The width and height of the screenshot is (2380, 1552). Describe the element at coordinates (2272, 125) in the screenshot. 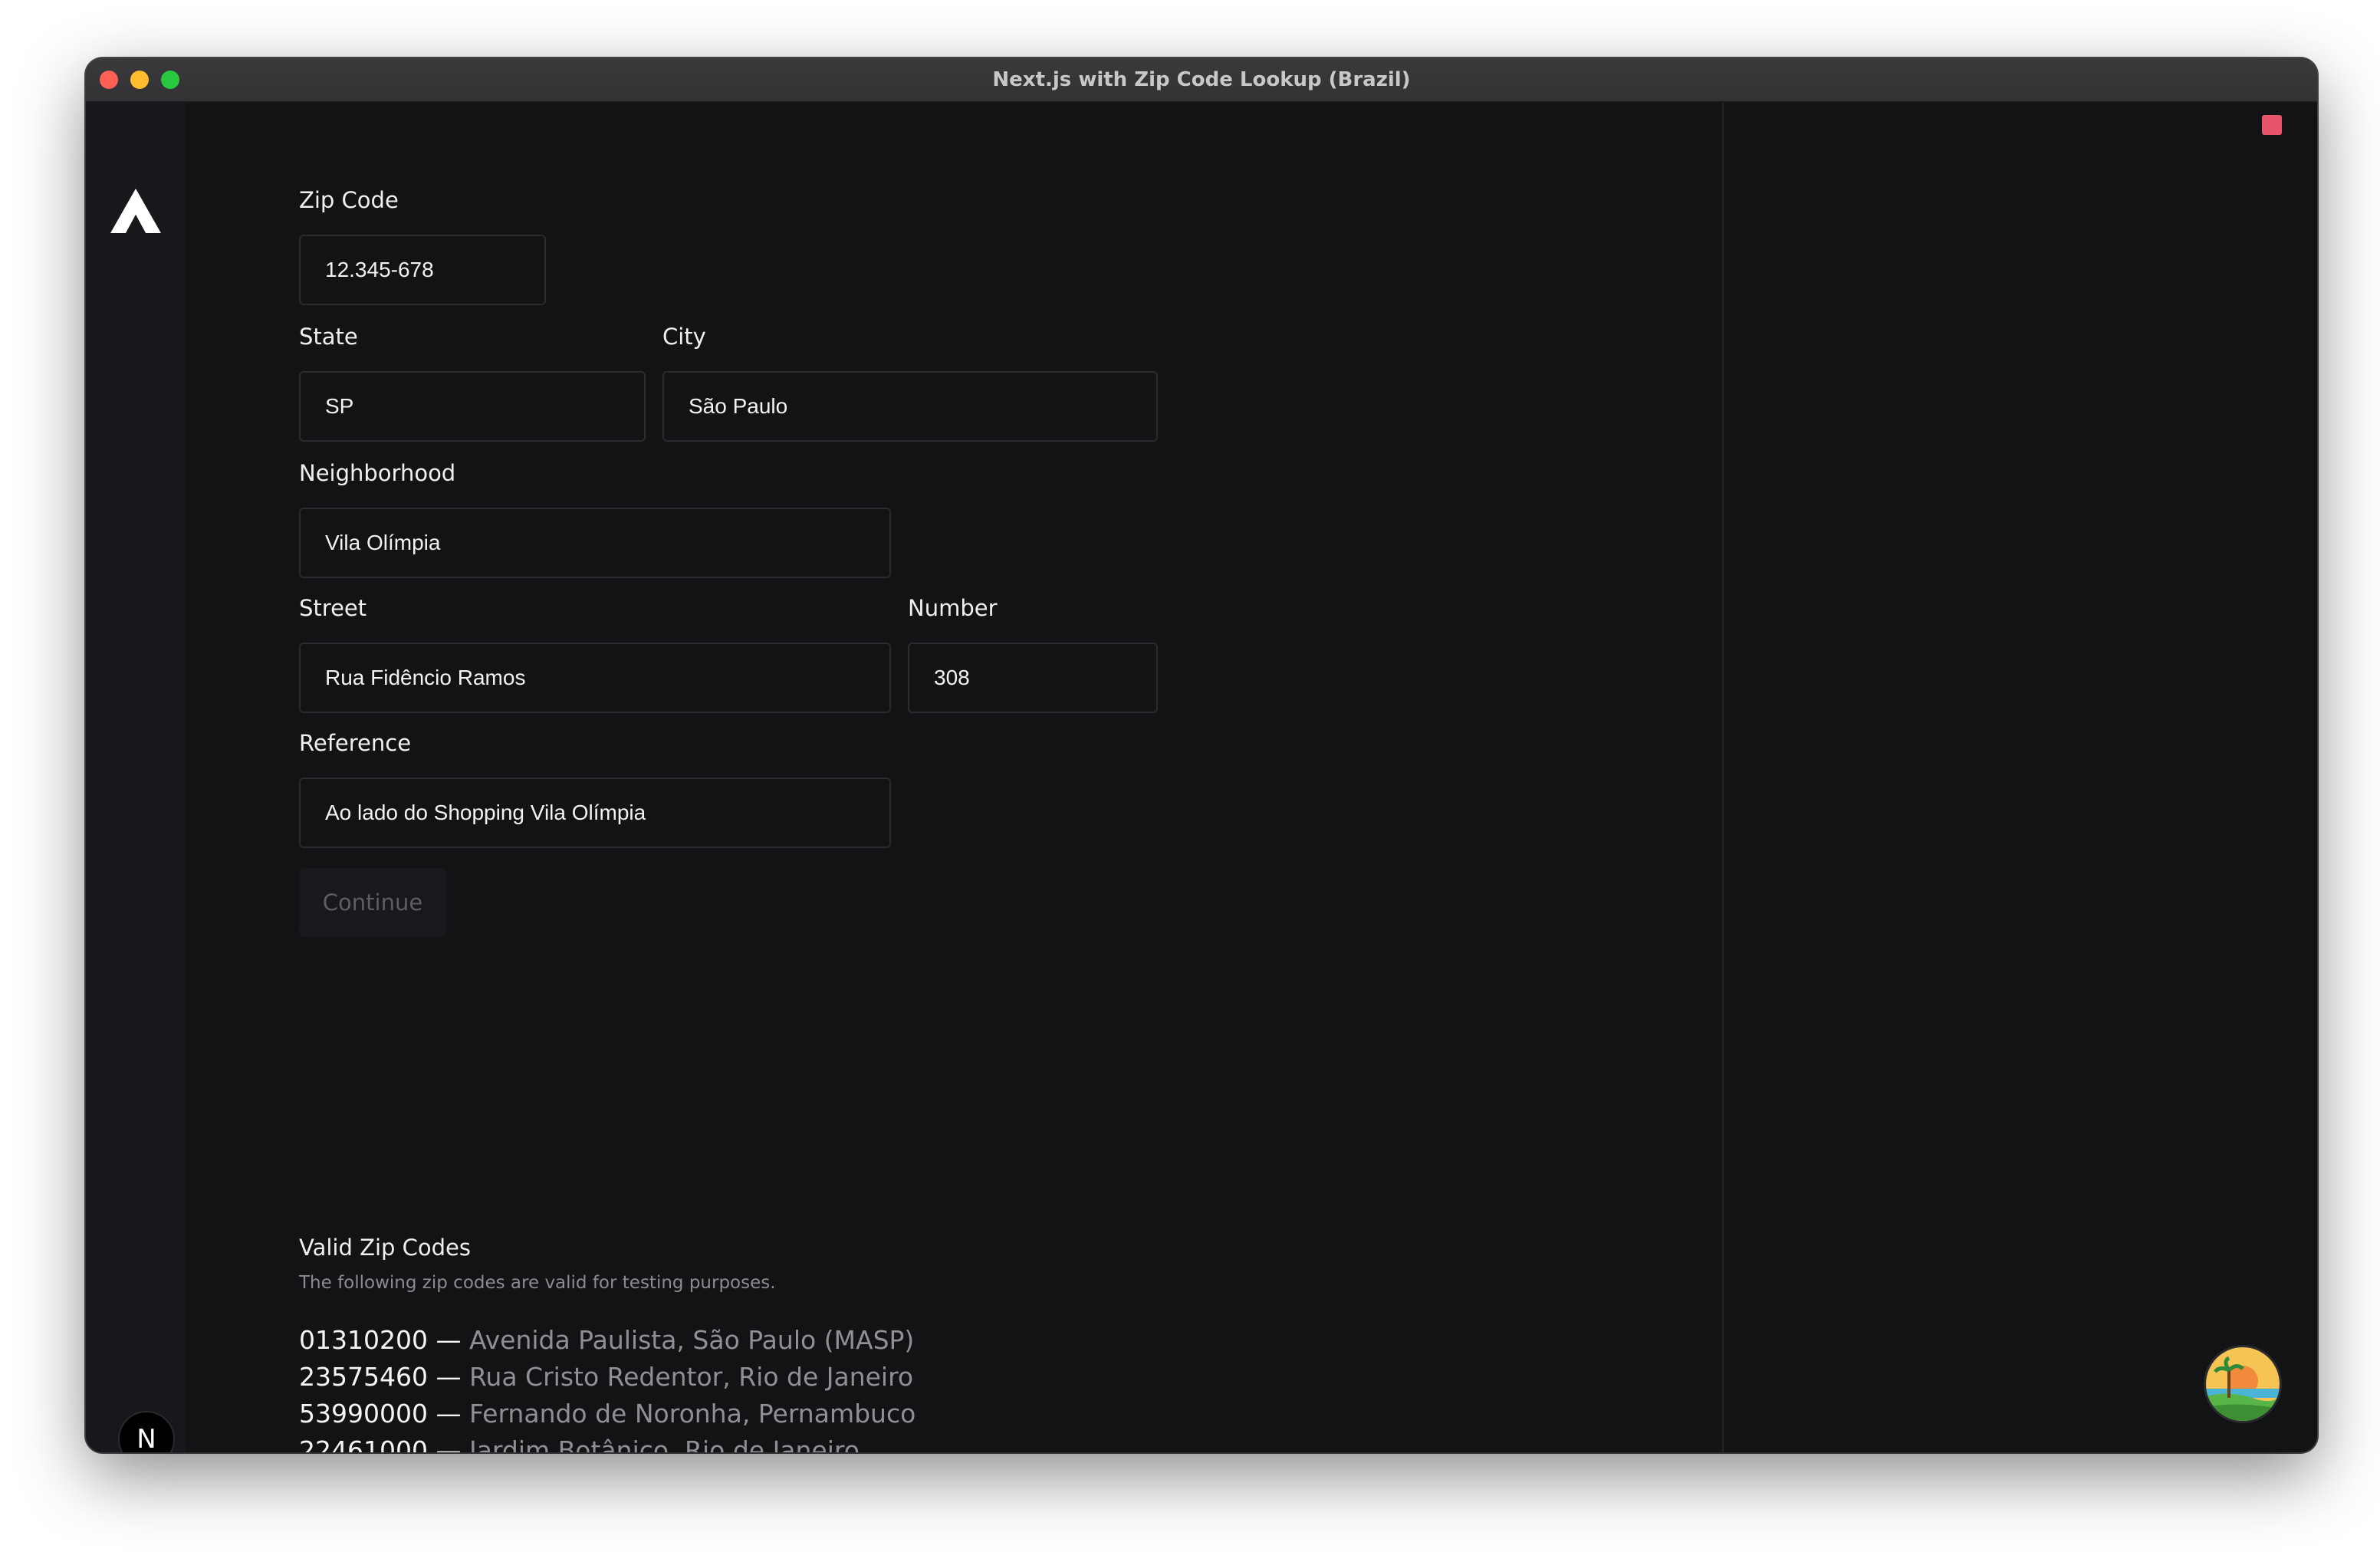

I see `status-indicator` at that location.